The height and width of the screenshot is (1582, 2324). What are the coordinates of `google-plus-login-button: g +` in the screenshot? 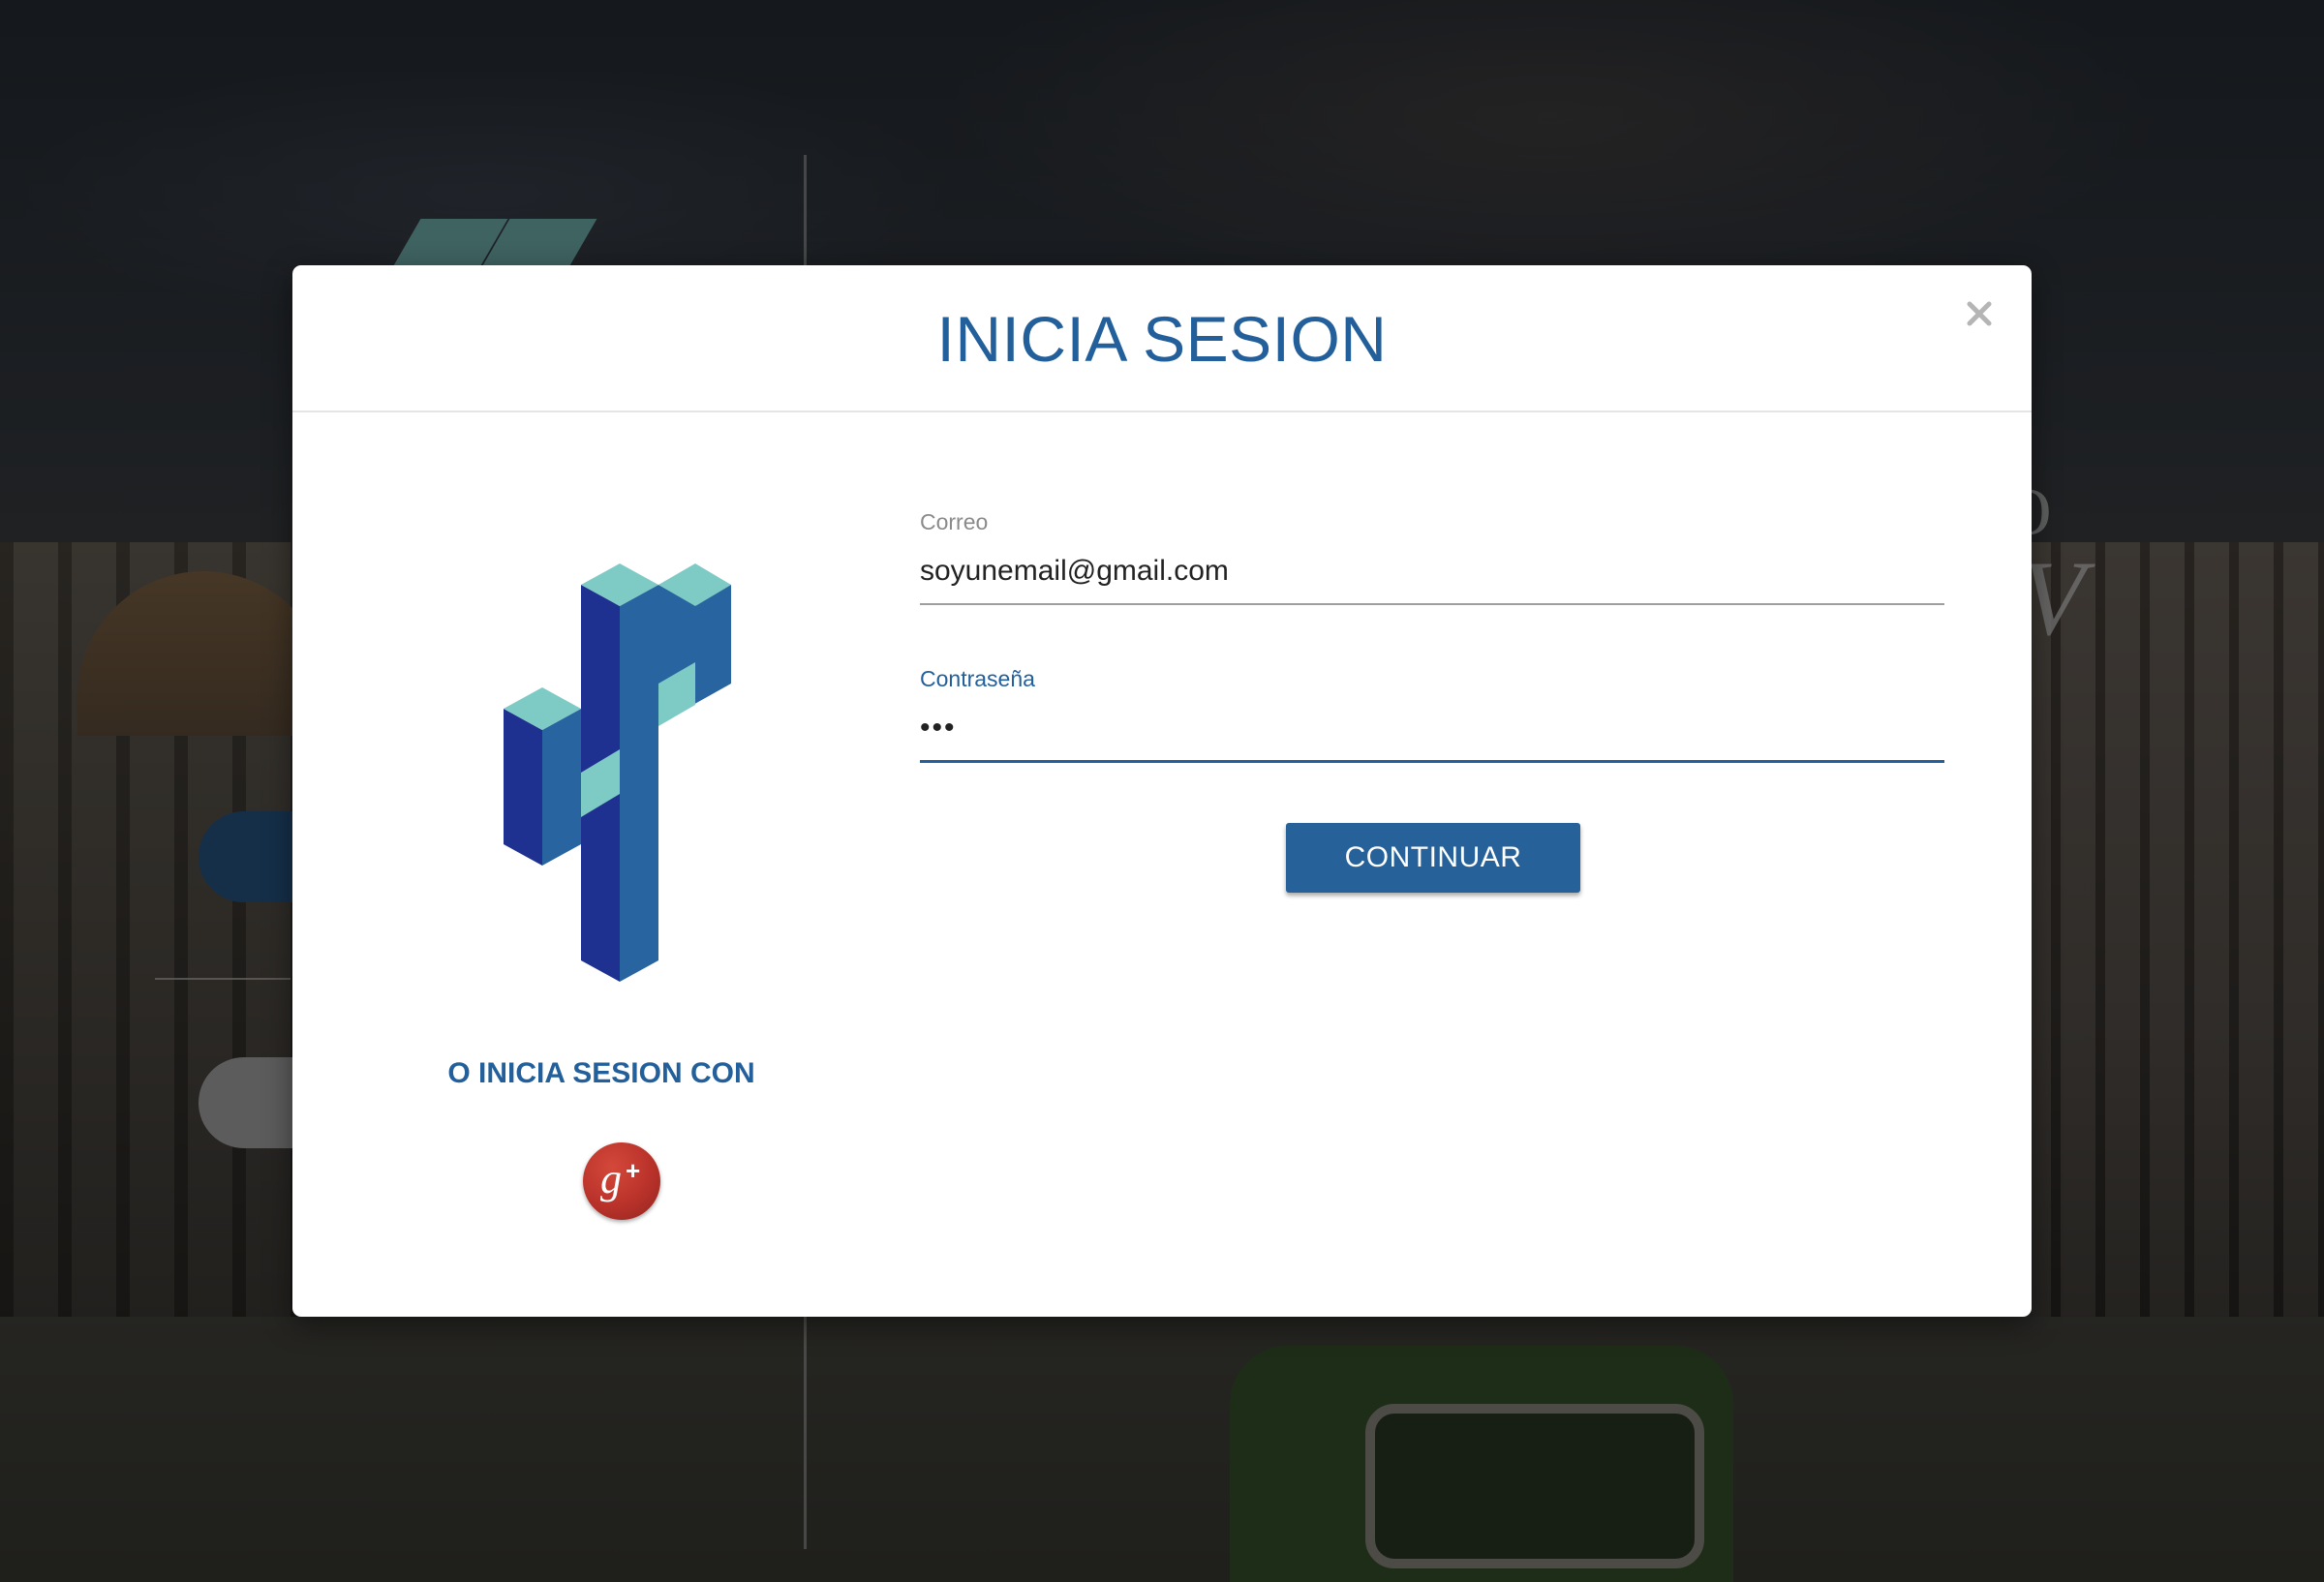 It's located at (621, 1181).